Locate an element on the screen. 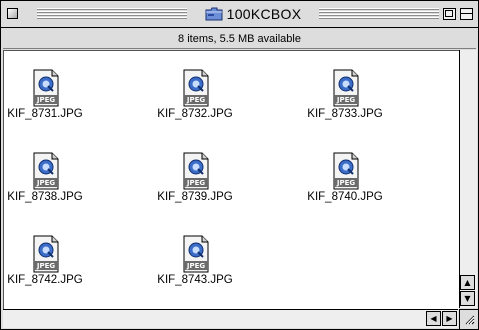 The image size is (479, 330). file-name: KIF_8743.JPG is located at coordinates (195, 280).